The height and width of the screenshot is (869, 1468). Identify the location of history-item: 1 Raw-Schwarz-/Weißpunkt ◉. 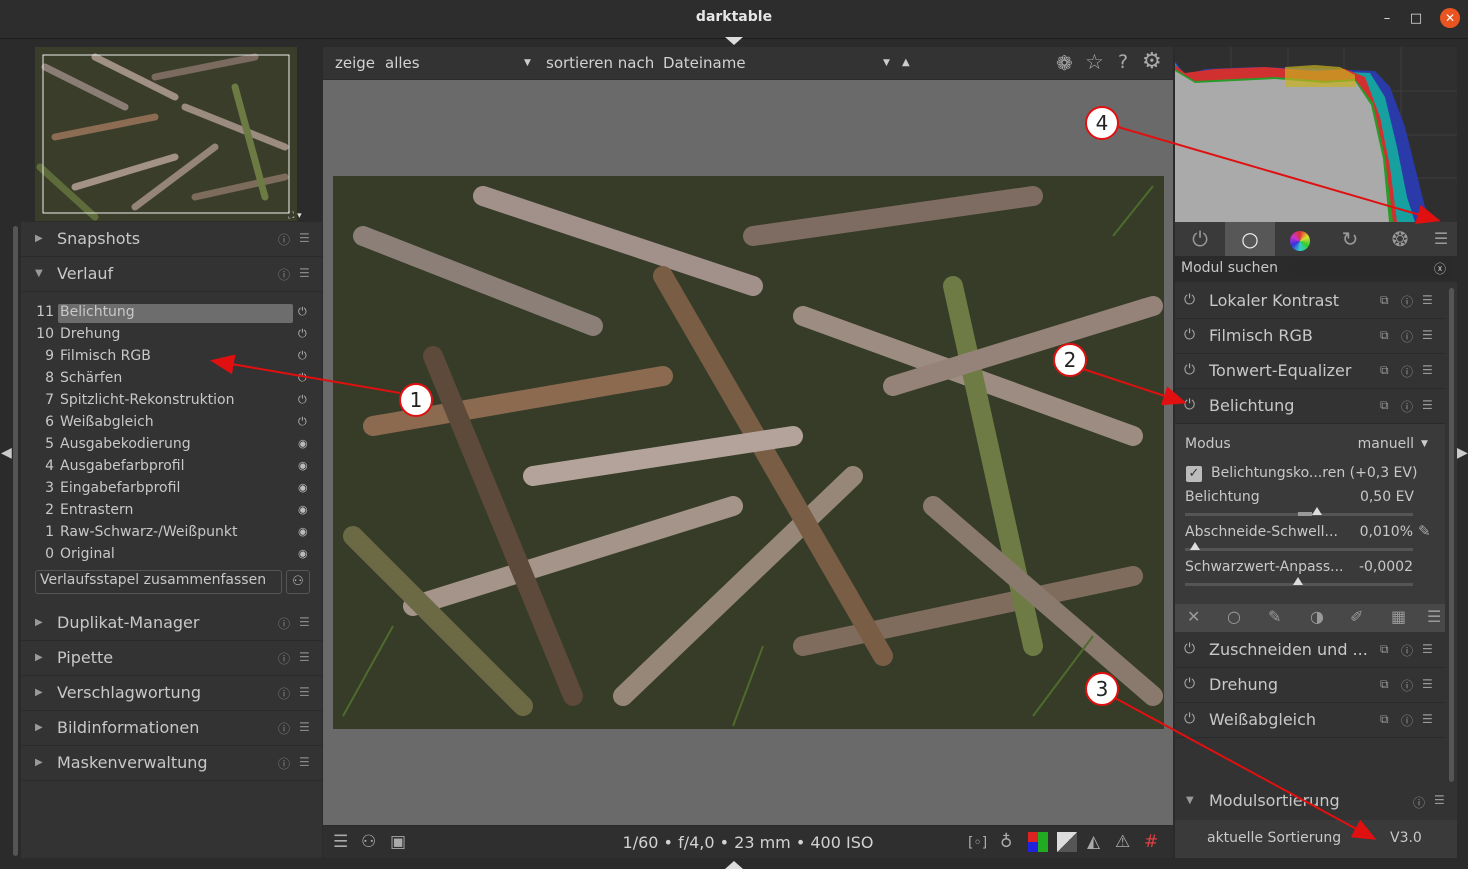
(171, 533).